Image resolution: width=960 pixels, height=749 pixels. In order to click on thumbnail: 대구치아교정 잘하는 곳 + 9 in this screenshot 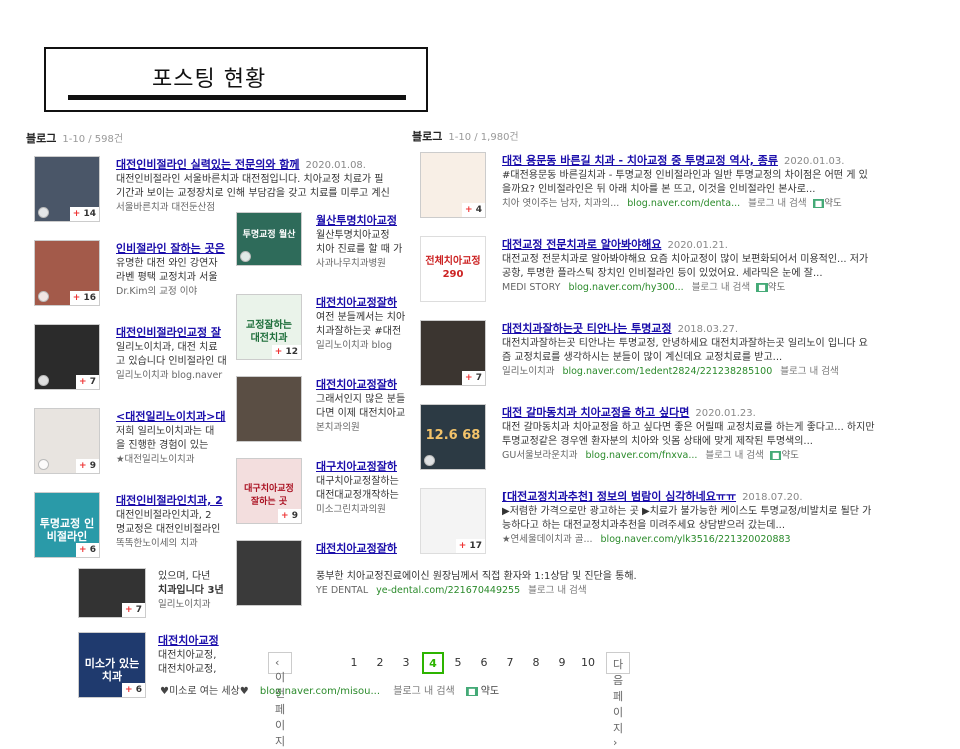, I will do `click(269, 491)`.